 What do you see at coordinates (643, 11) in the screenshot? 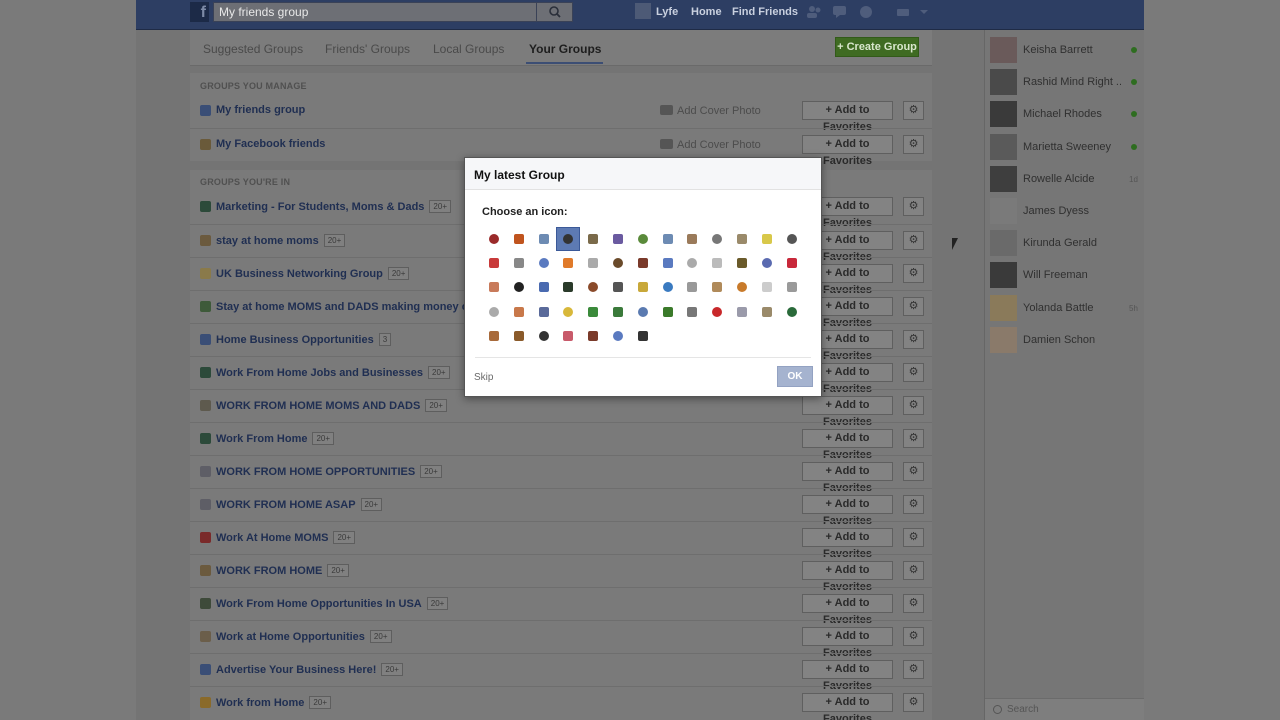
I see `user-avatar` at bounding box center [643, 11].